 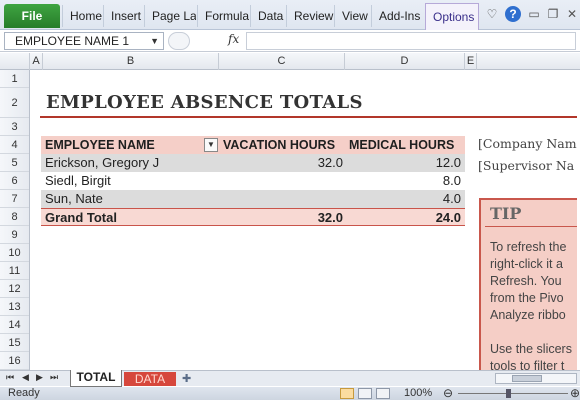 I want to click on sheet-tab-total: TOTAL, so click(x=96, y=378).